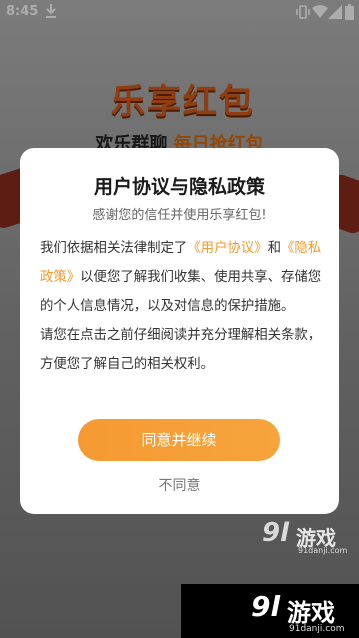 This screenshot has width=359, height=638. Describe the element at coordinates (179, 440) in the screenshot. I see `agree-button: 同意并继续` at that location.